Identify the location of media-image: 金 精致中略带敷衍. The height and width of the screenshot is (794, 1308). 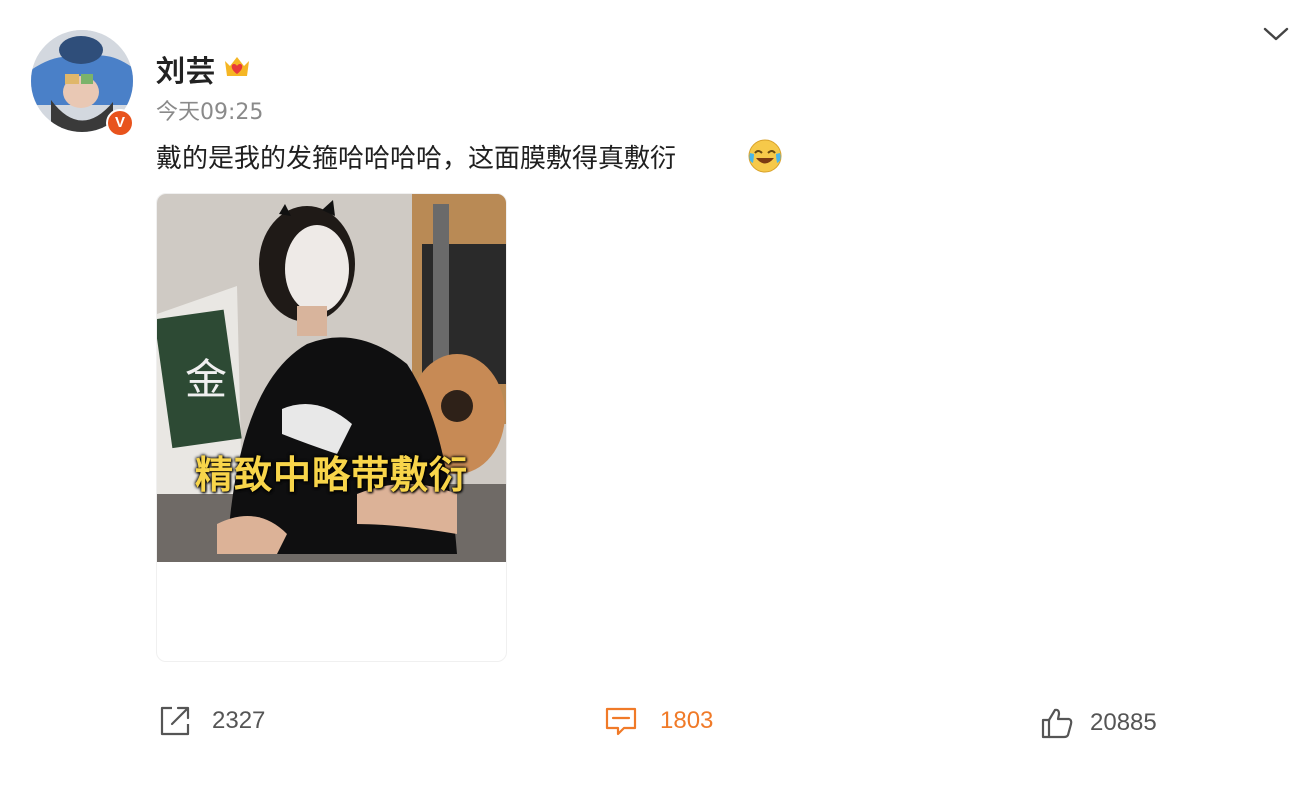
(331, 378).